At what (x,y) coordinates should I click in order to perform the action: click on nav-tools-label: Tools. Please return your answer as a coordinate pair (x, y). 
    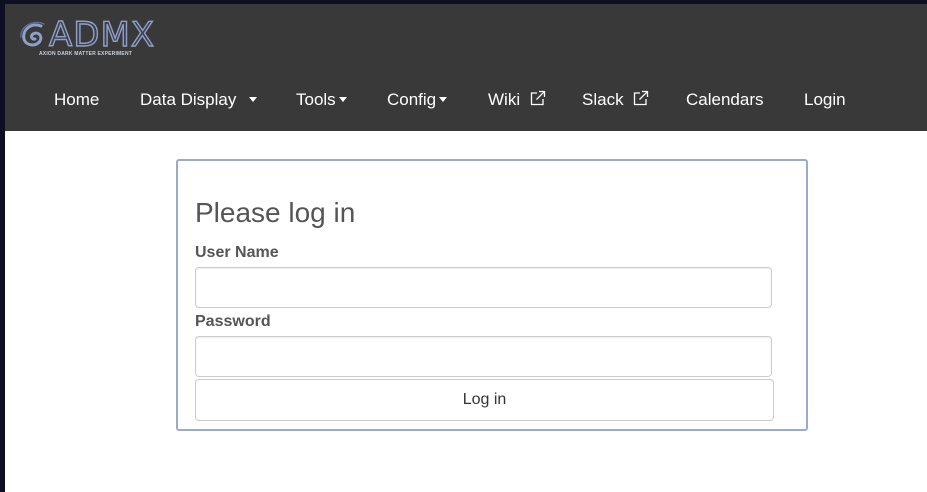
    Looking at the image, I should click on (316, 99).